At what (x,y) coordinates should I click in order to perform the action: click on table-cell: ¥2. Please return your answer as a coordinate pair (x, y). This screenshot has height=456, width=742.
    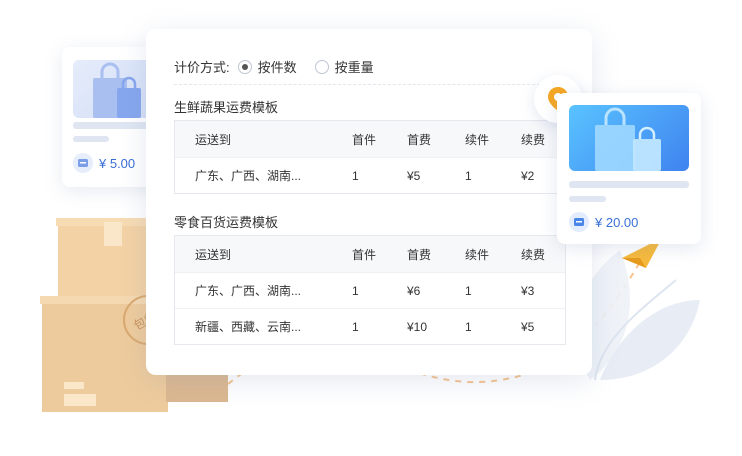
    Looking at the image, I should click on (528, 175).